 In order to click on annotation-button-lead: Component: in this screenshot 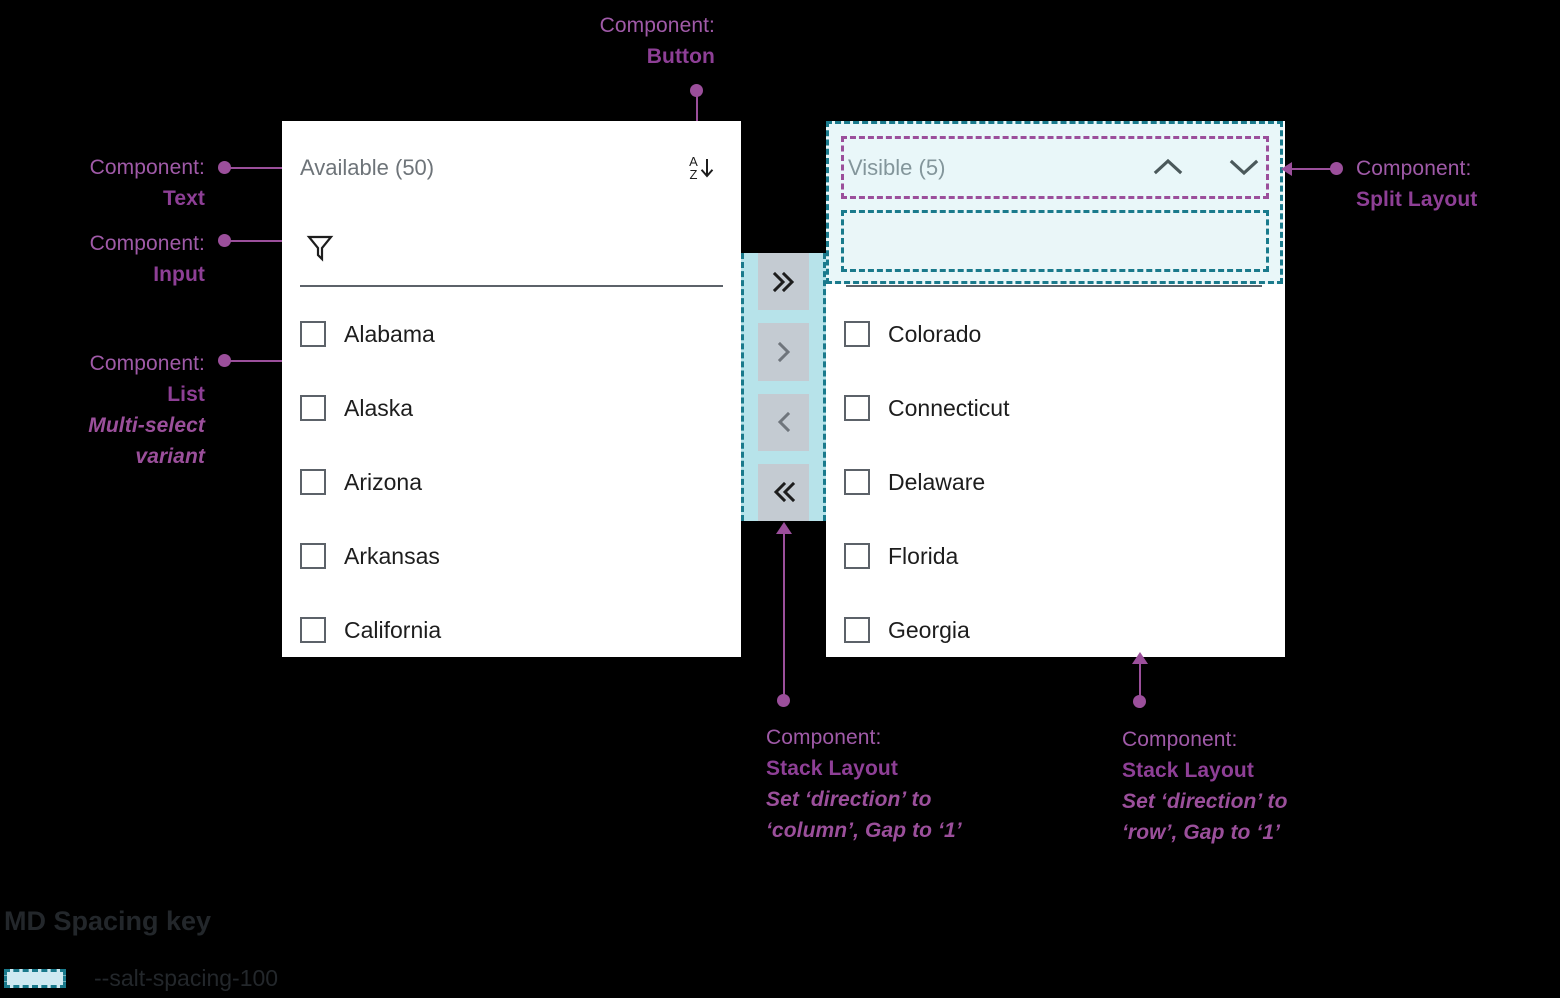, I will do `click(657, 25)`.